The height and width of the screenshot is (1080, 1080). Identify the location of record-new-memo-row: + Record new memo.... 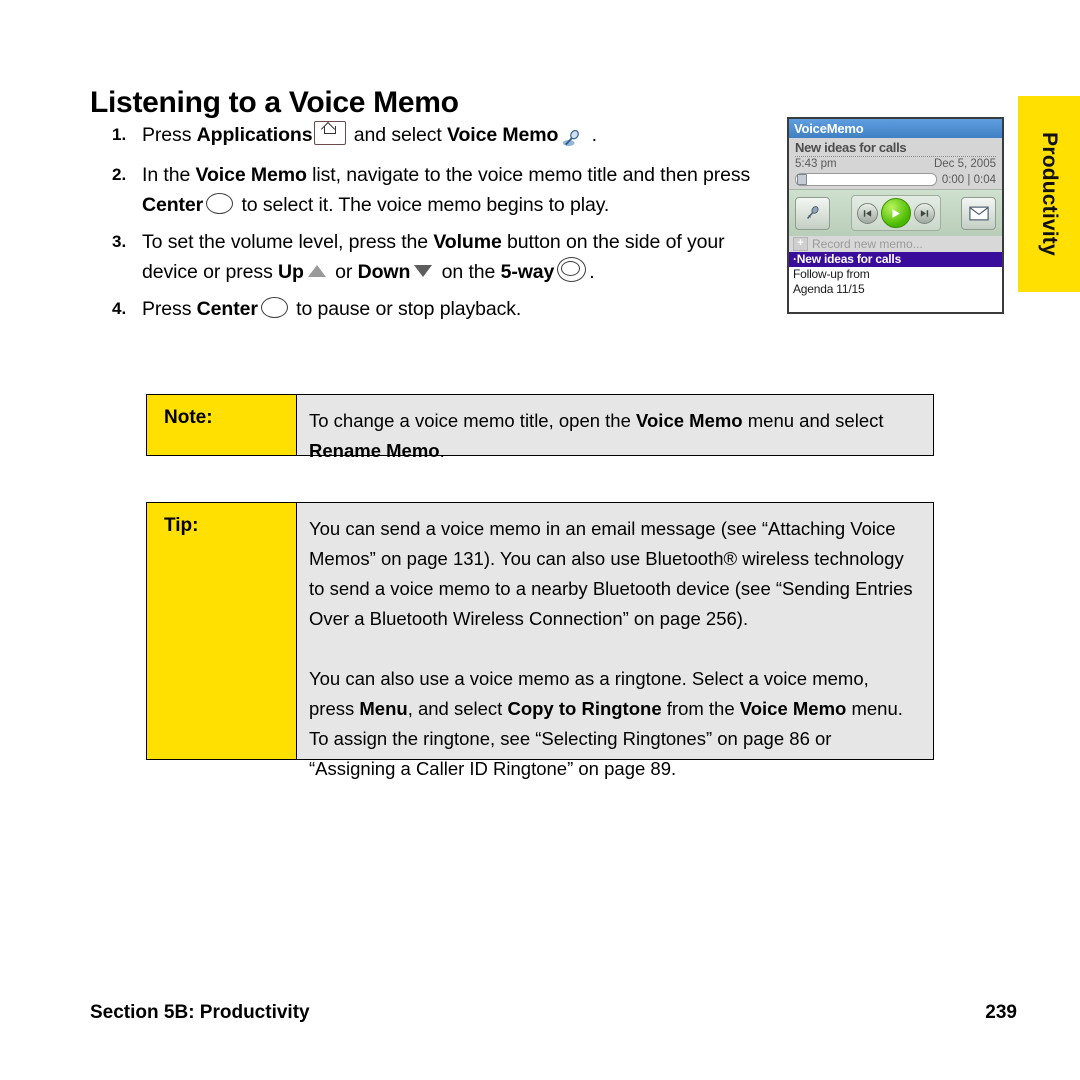
(895, 244).